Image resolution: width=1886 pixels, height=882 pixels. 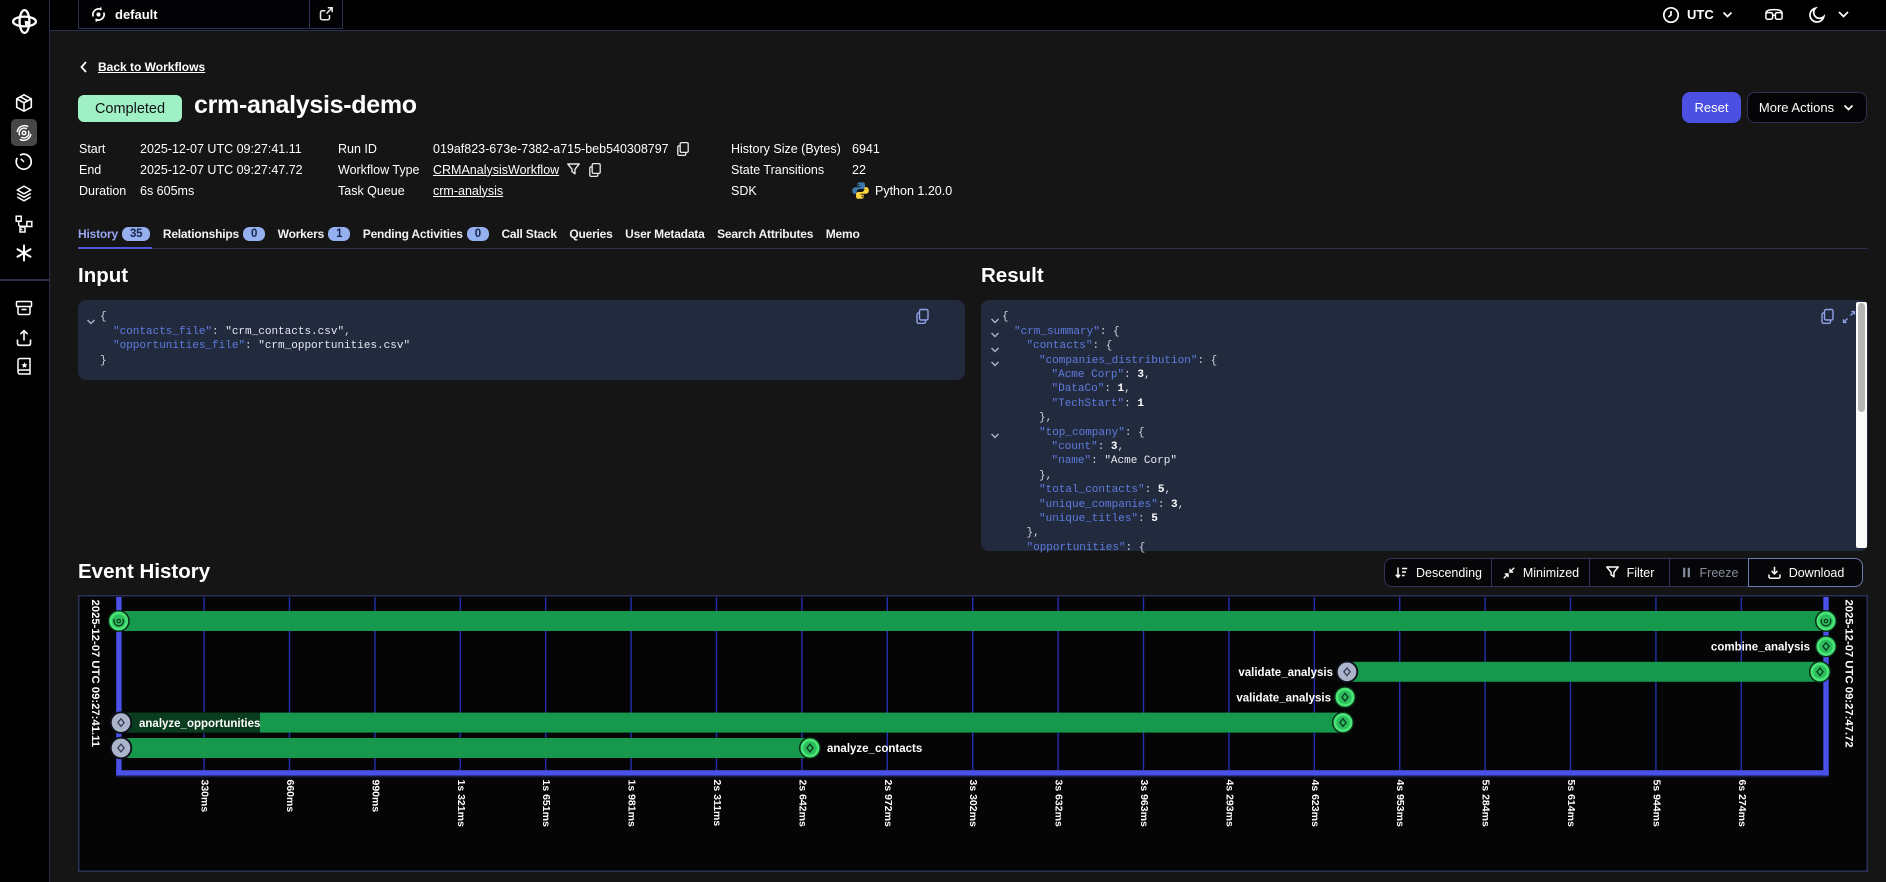 I want to click on svg-text: 4s 953ms, so click(x=1400, y=803).